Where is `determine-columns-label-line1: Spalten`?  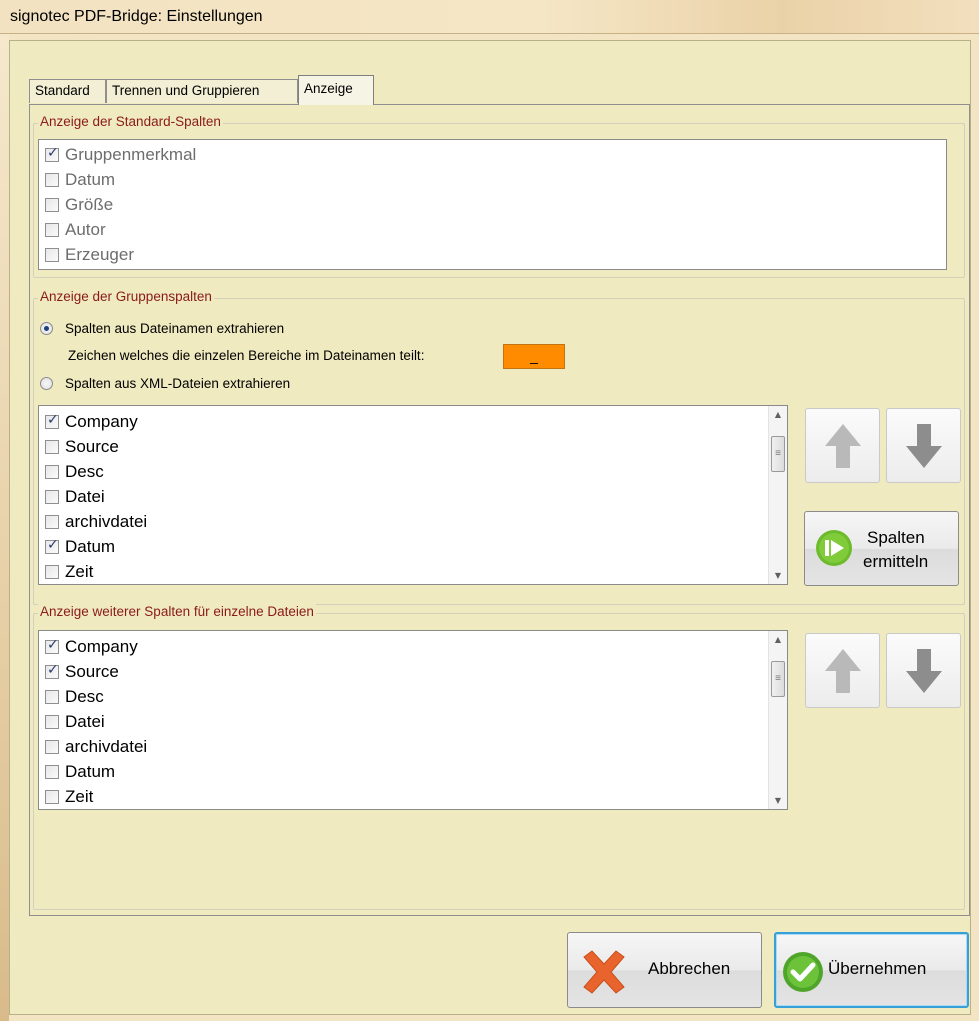
determine-columns-label-line1: Spalten is located at coordinates (896, 537).